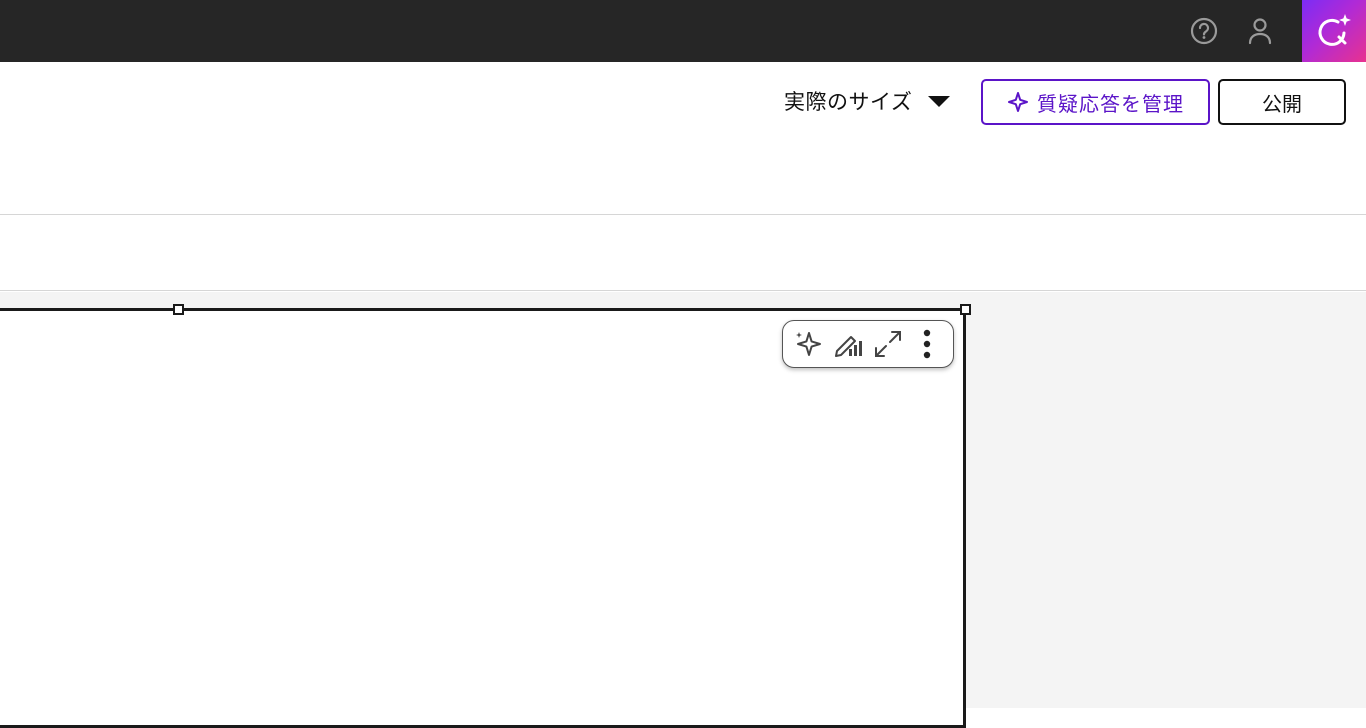  What do you see at coordinates (683, 31) in the screenshot?
I see `top-app-bar` at bounding box center [683, 31].